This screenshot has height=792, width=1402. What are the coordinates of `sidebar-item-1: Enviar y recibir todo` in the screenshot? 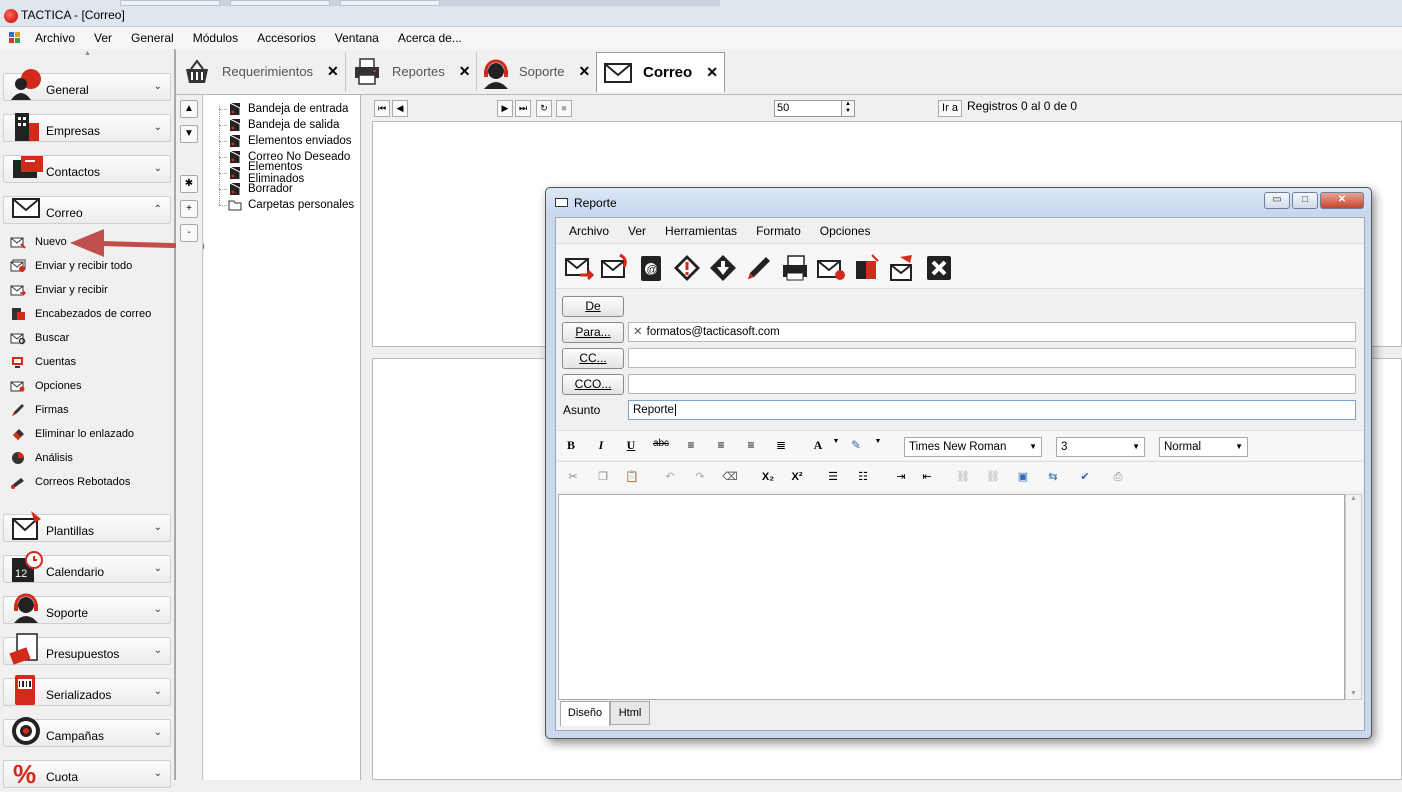 It's located at (71, 266).